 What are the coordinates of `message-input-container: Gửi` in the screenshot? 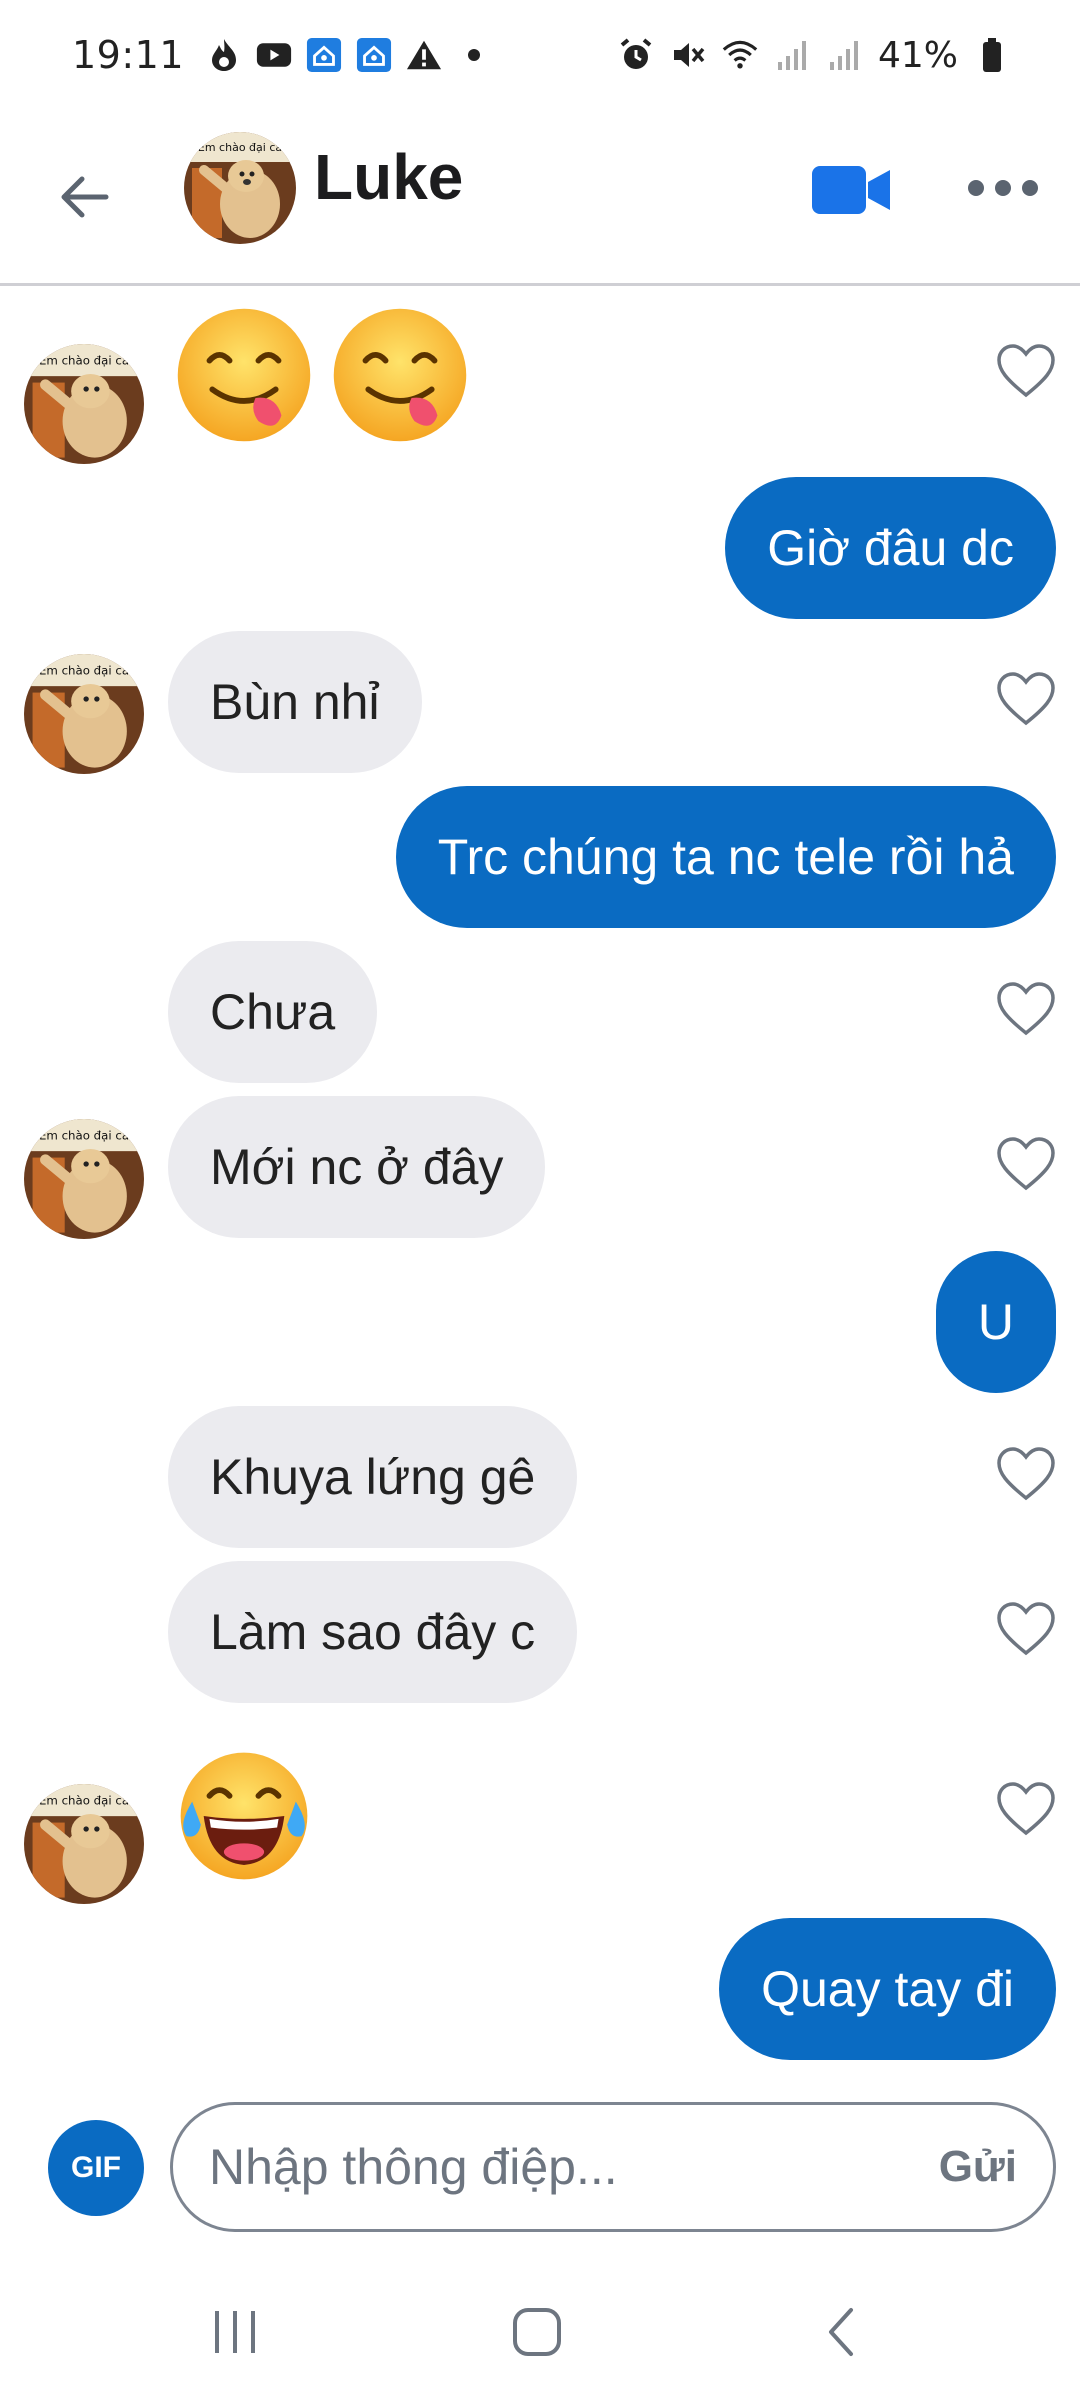 It's located at (613, 2167).